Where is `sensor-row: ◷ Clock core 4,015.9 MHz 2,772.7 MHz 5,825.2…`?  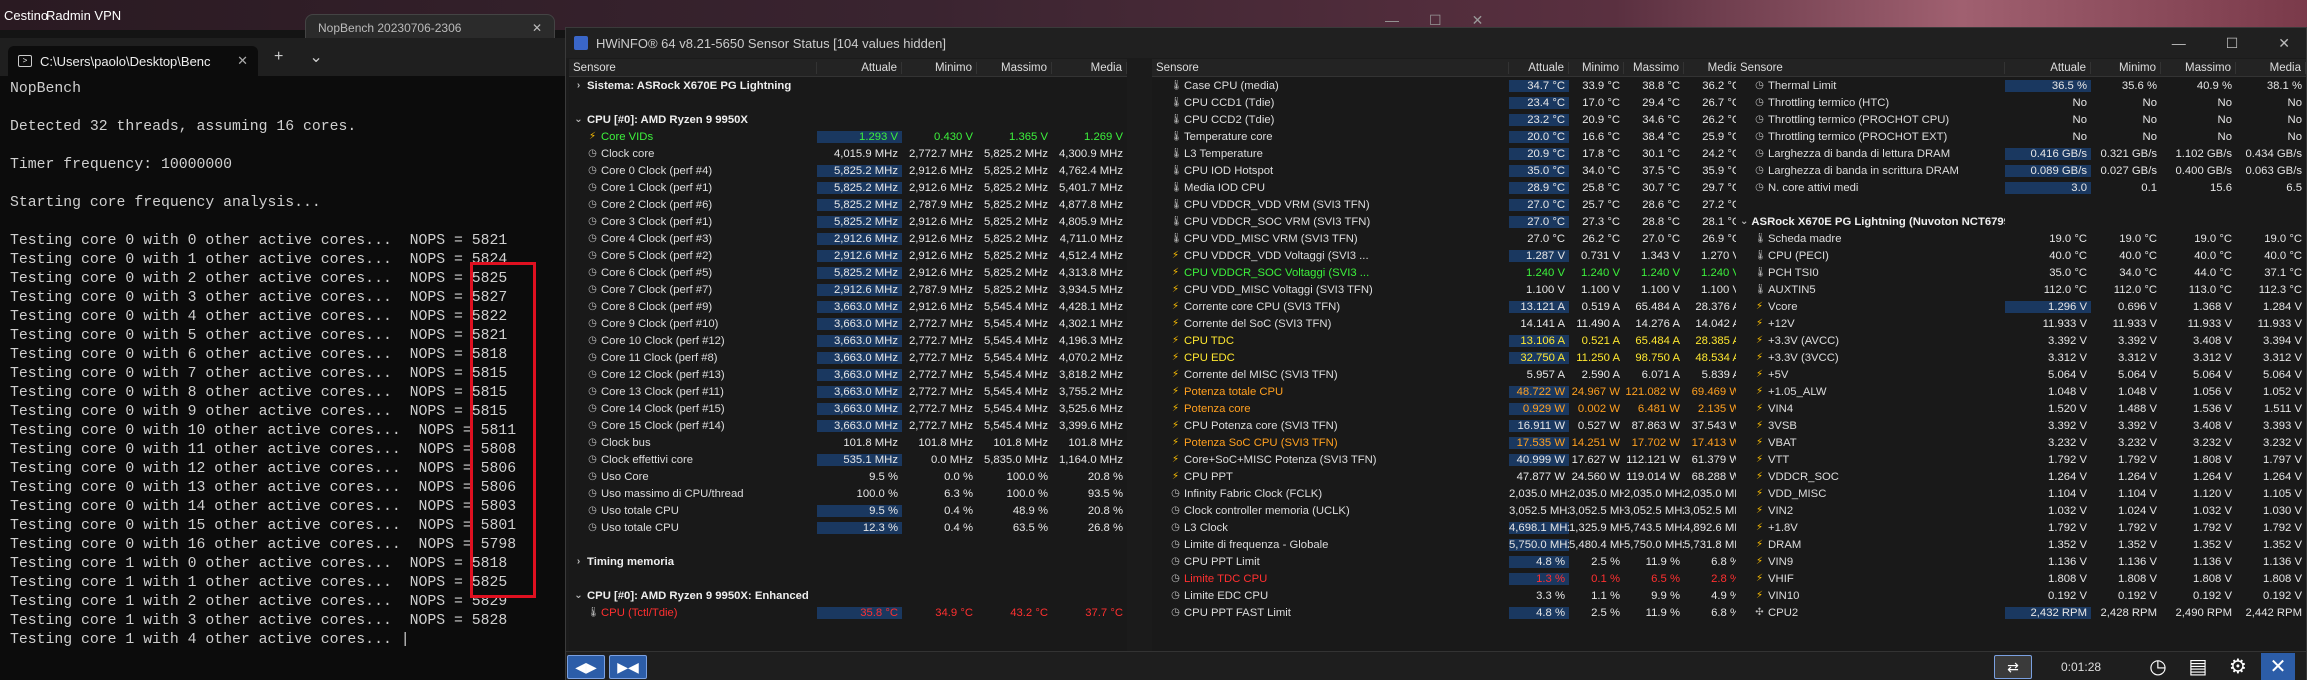
sensor-row: ◷ Clock core 4,015.9 MHz 2,772.7 MHz 5,825.2… is located at coordinates (848, 153).